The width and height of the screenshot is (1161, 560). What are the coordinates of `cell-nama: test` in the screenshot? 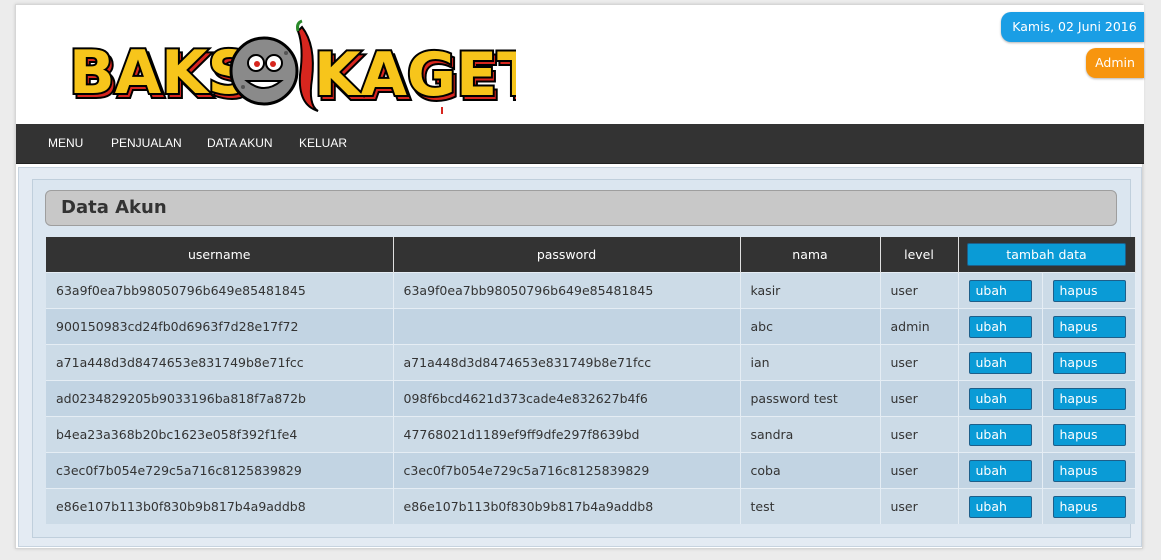 It's located at (810, 506).